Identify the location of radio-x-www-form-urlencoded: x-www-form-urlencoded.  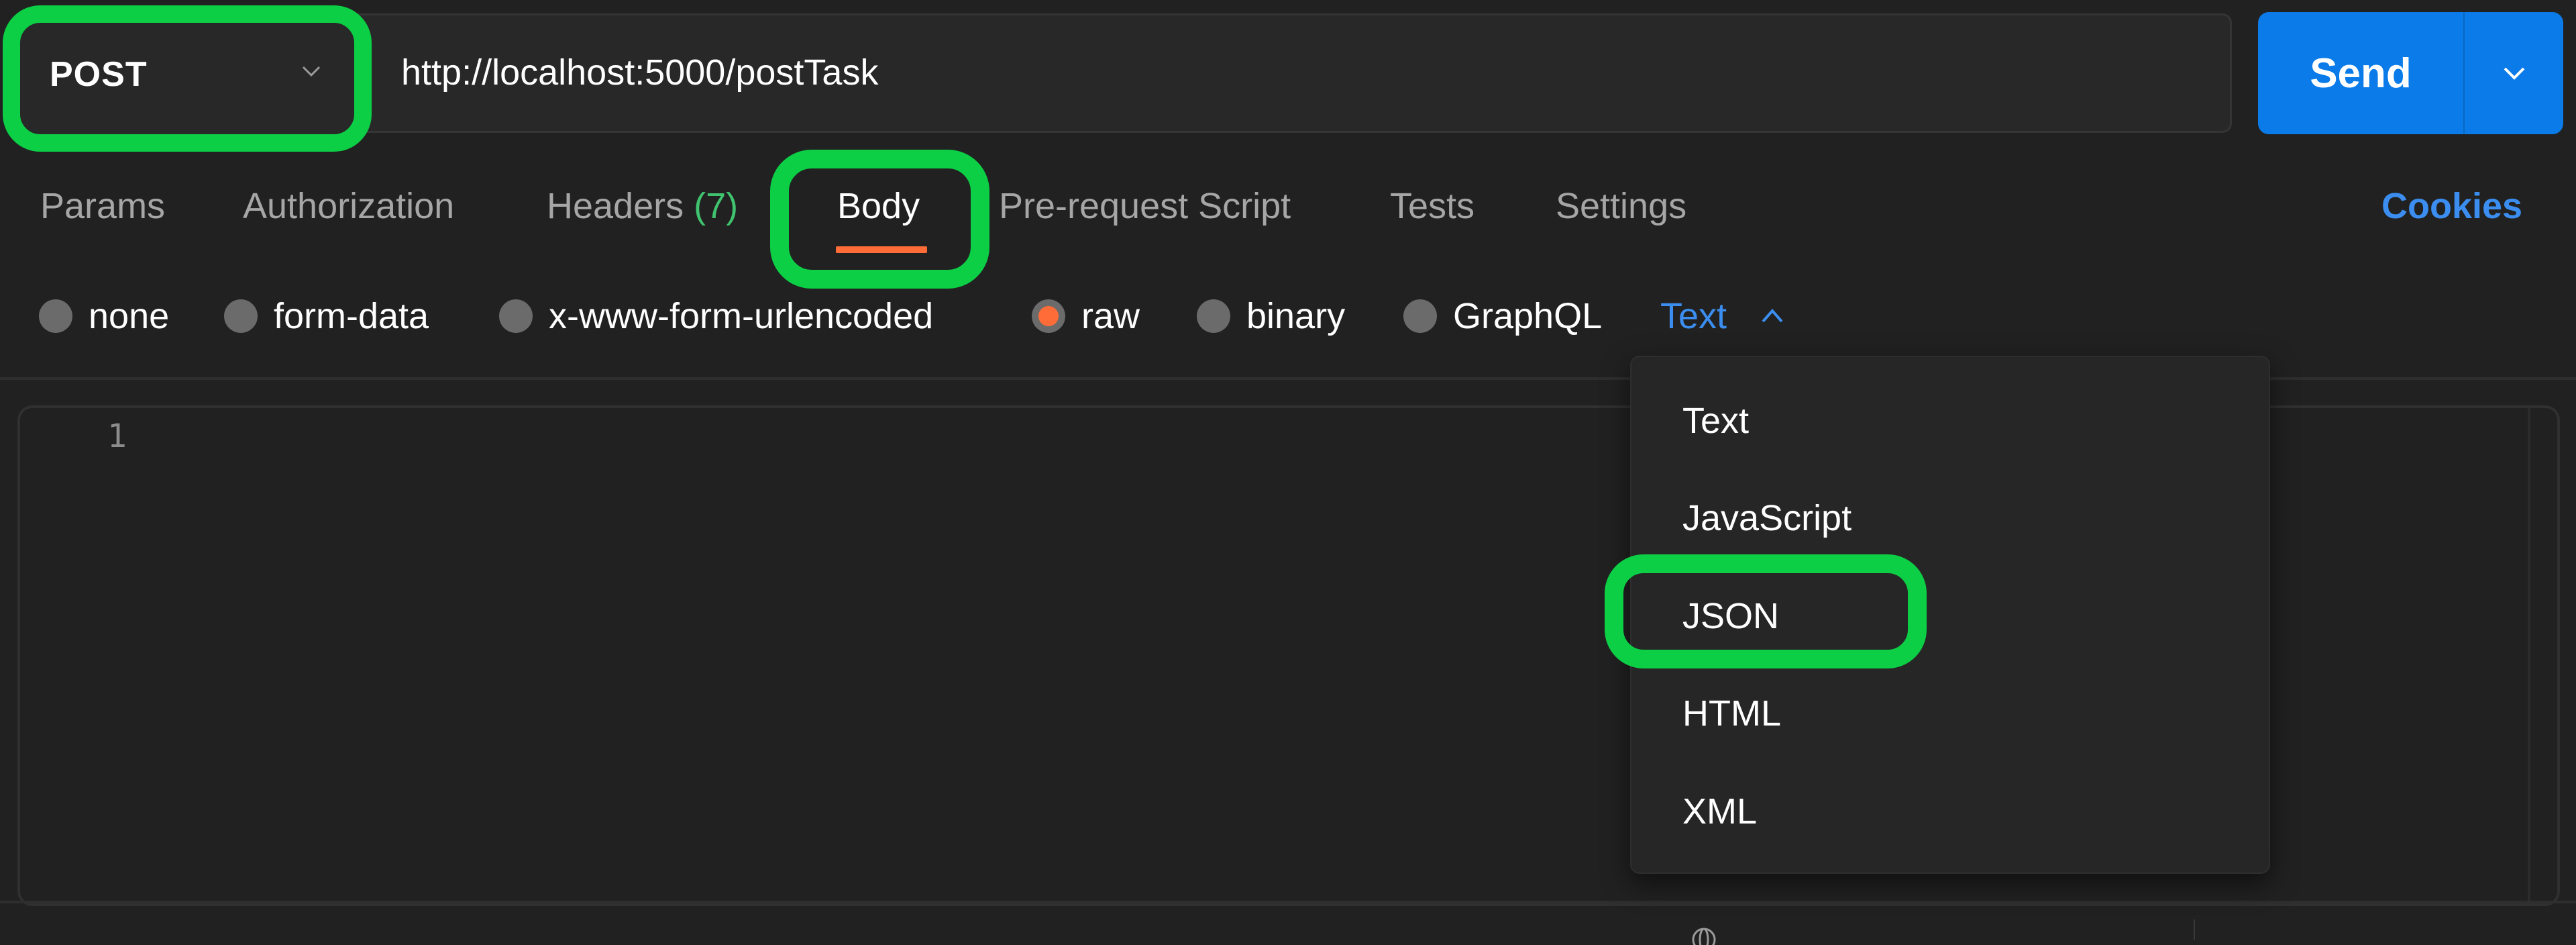
(716, 316).